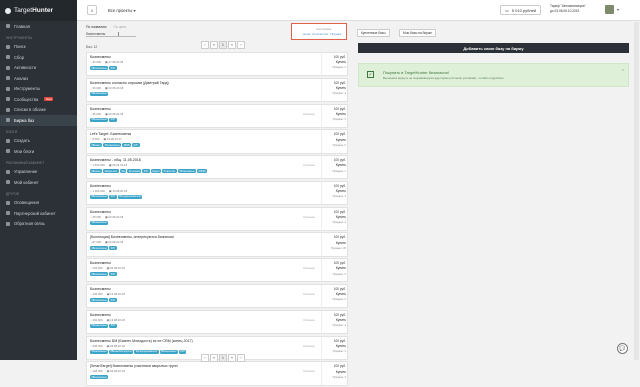 This screenshot has height=387, width=640. I want to click on sidebar-item: Поиск, so click(38, 47).